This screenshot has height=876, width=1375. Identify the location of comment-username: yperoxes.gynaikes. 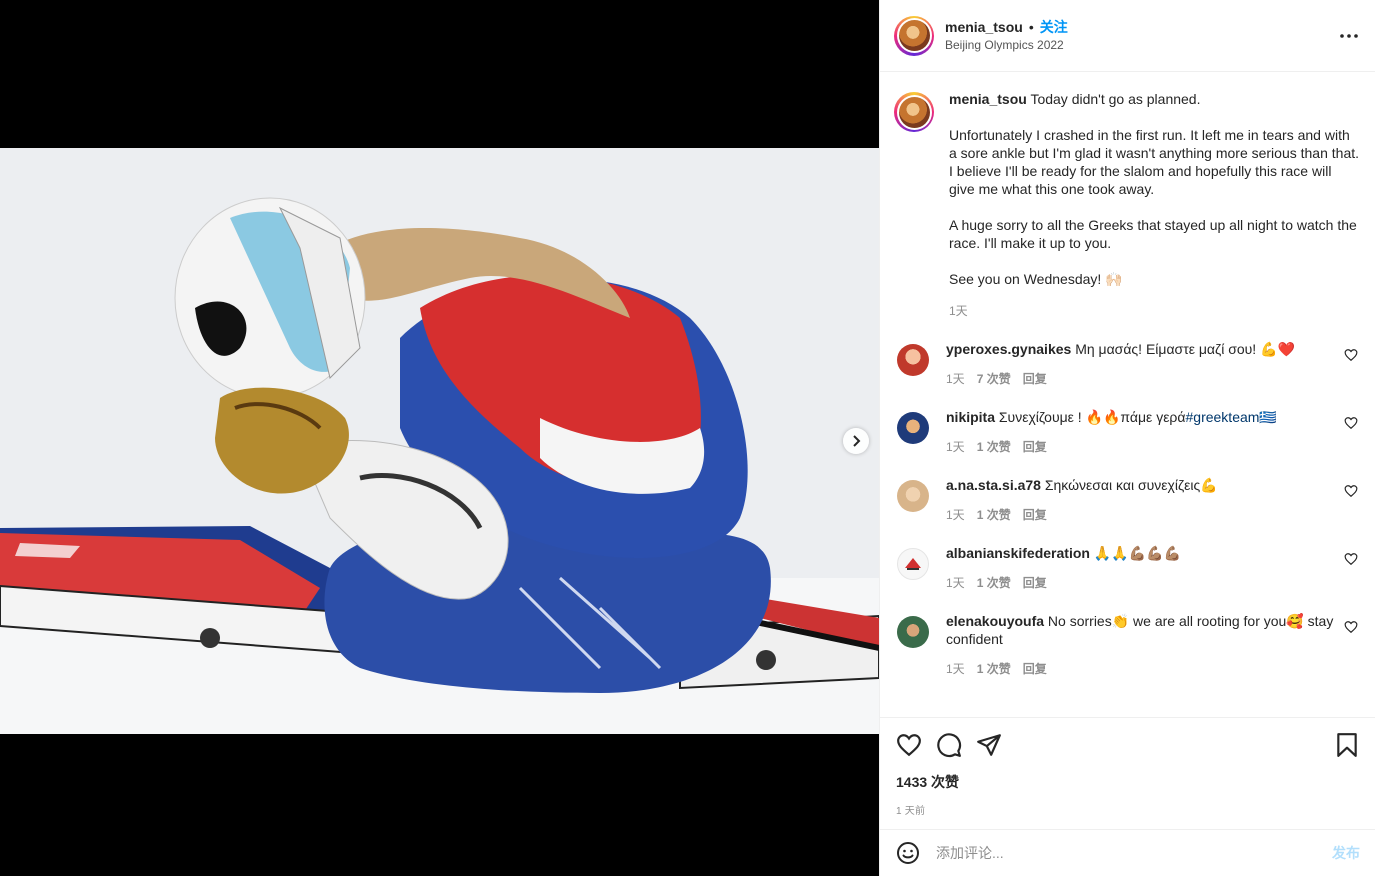
(1008, 349).